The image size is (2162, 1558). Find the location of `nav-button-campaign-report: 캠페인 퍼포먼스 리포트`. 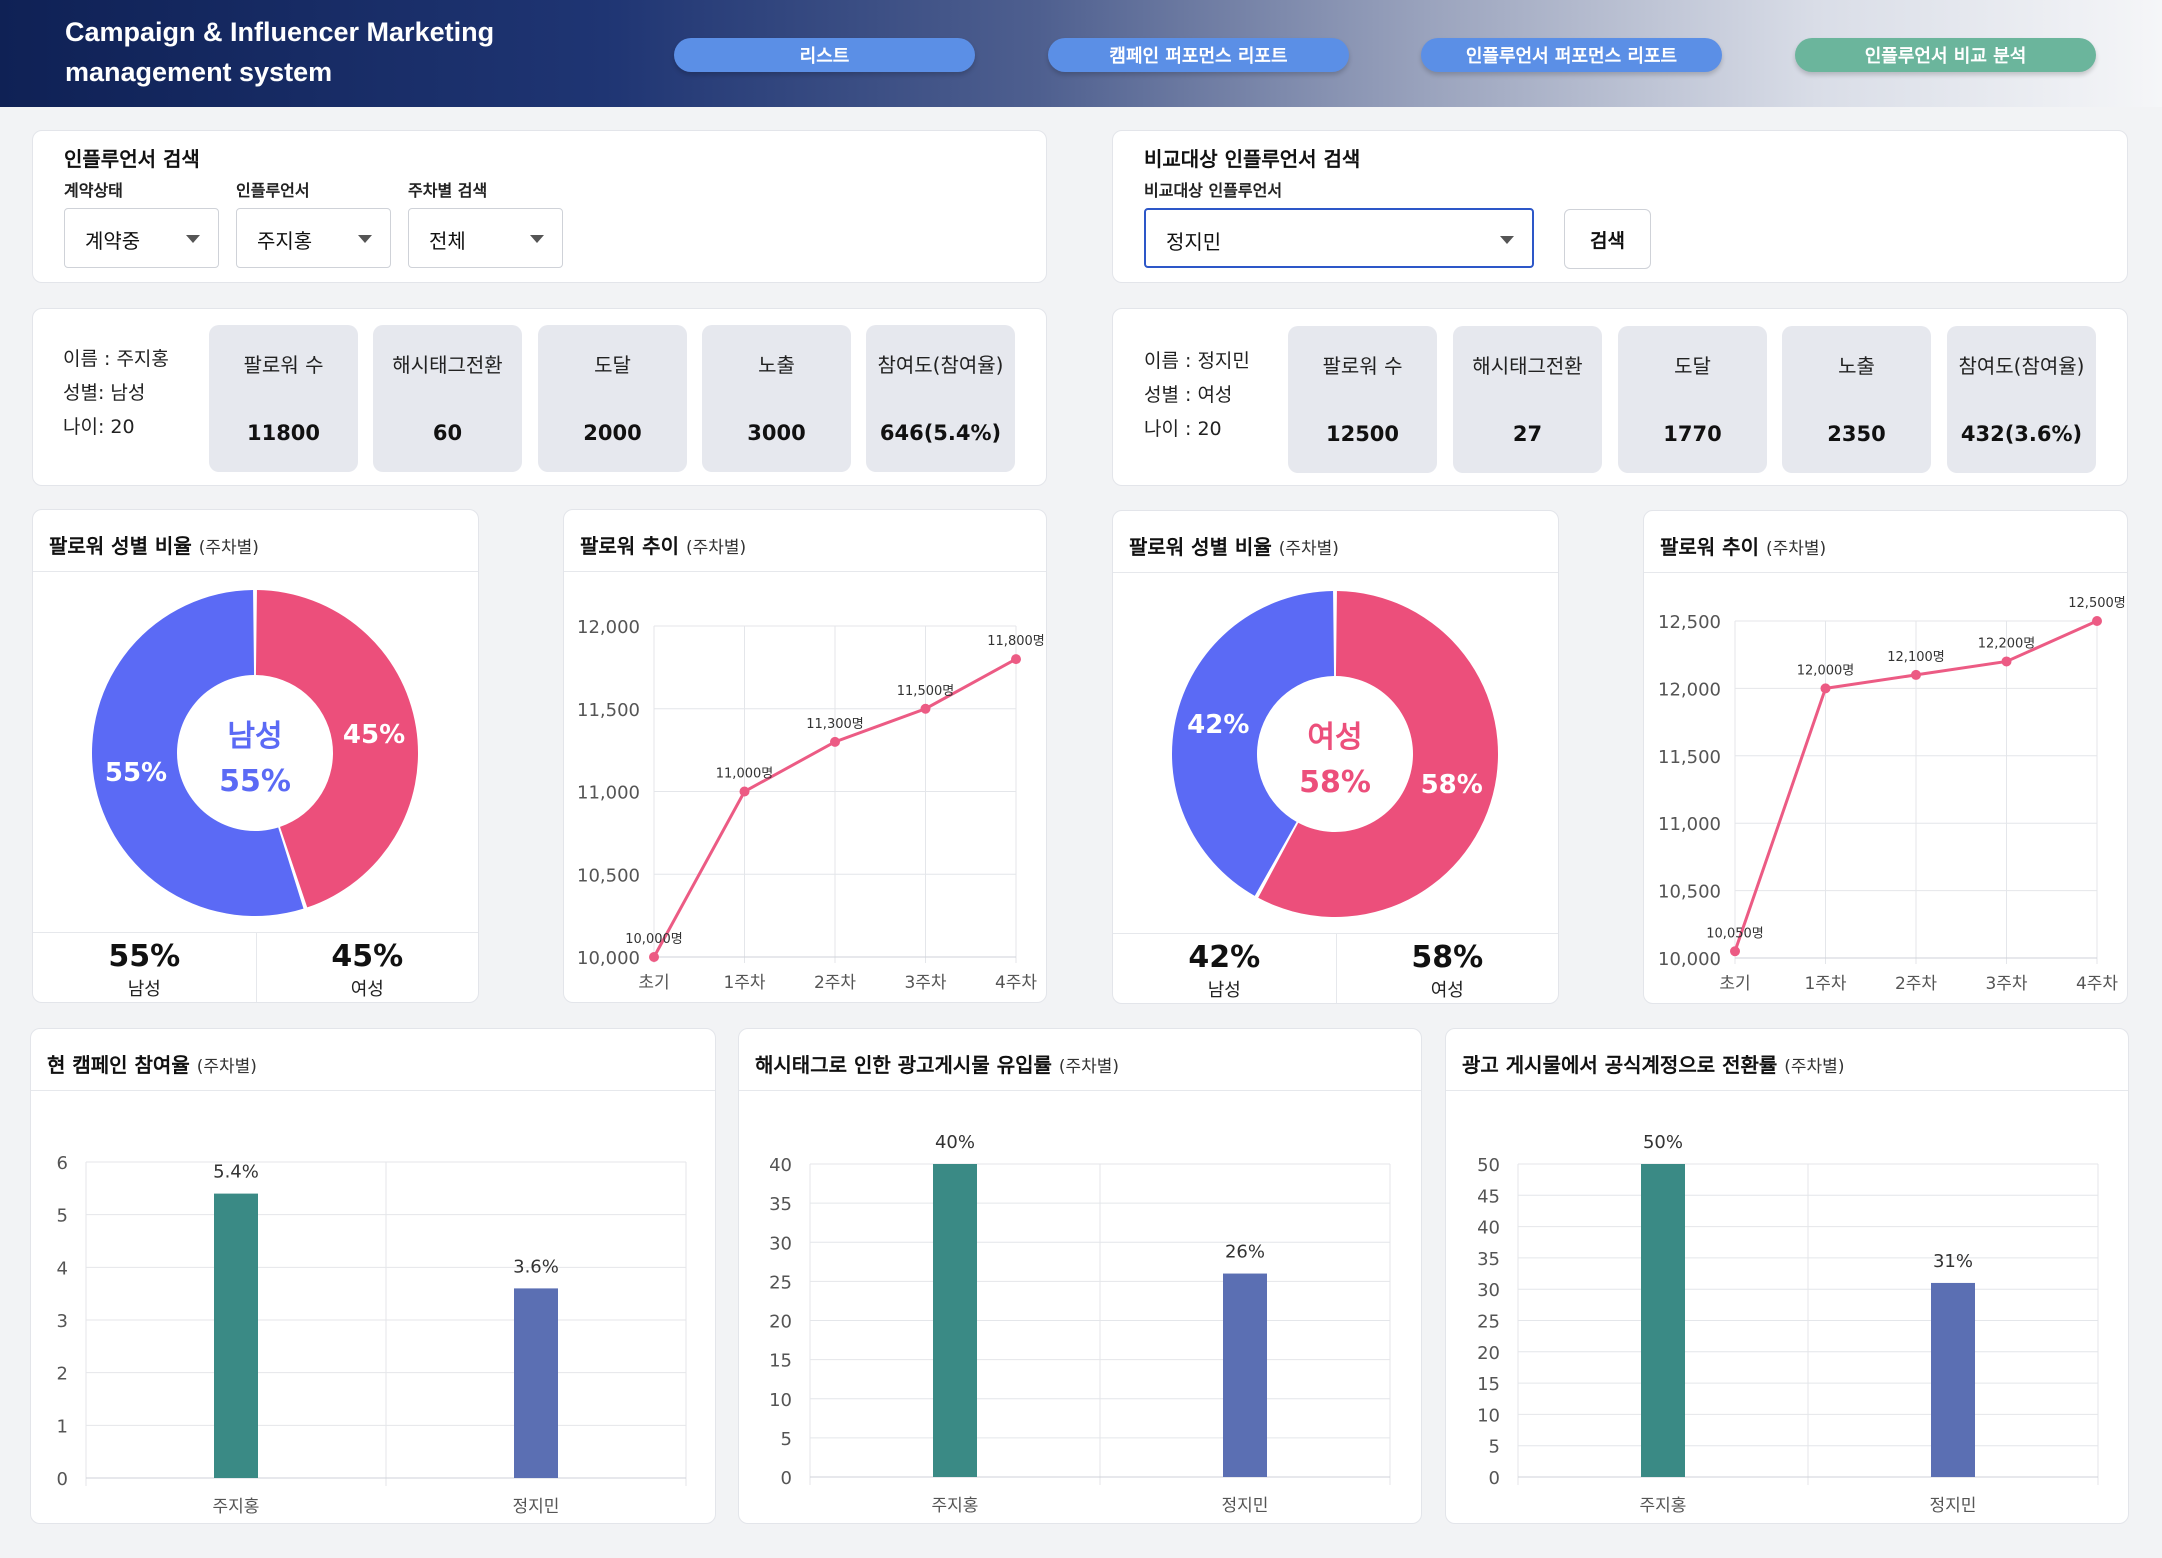

nav-button-campaign-report: 캠페인 퍼포먼스 리포트 is located at coordinates (1198, 55).